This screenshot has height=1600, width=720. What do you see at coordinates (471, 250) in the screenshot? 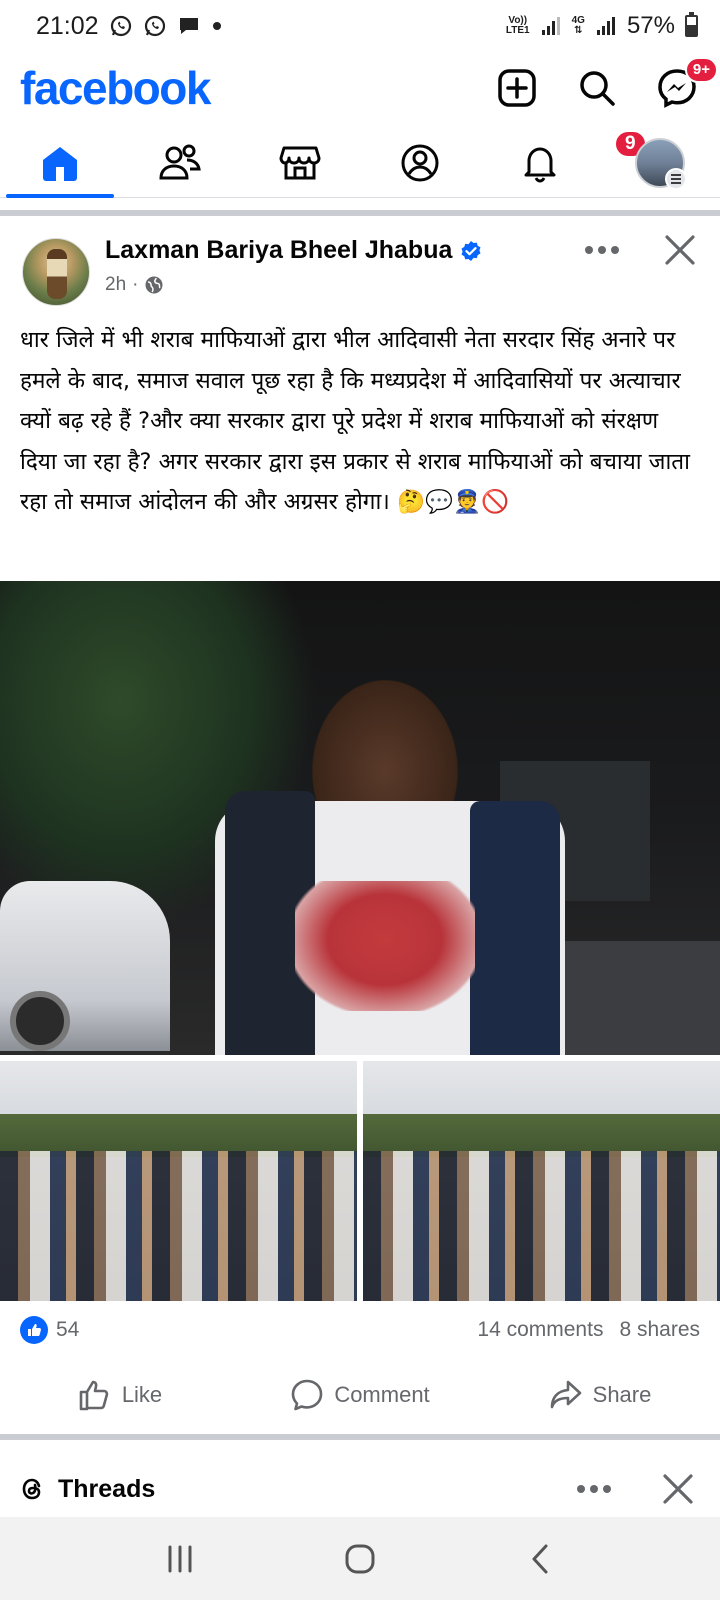
I see `verified-badge-icon` at bounding box center [471, 250].